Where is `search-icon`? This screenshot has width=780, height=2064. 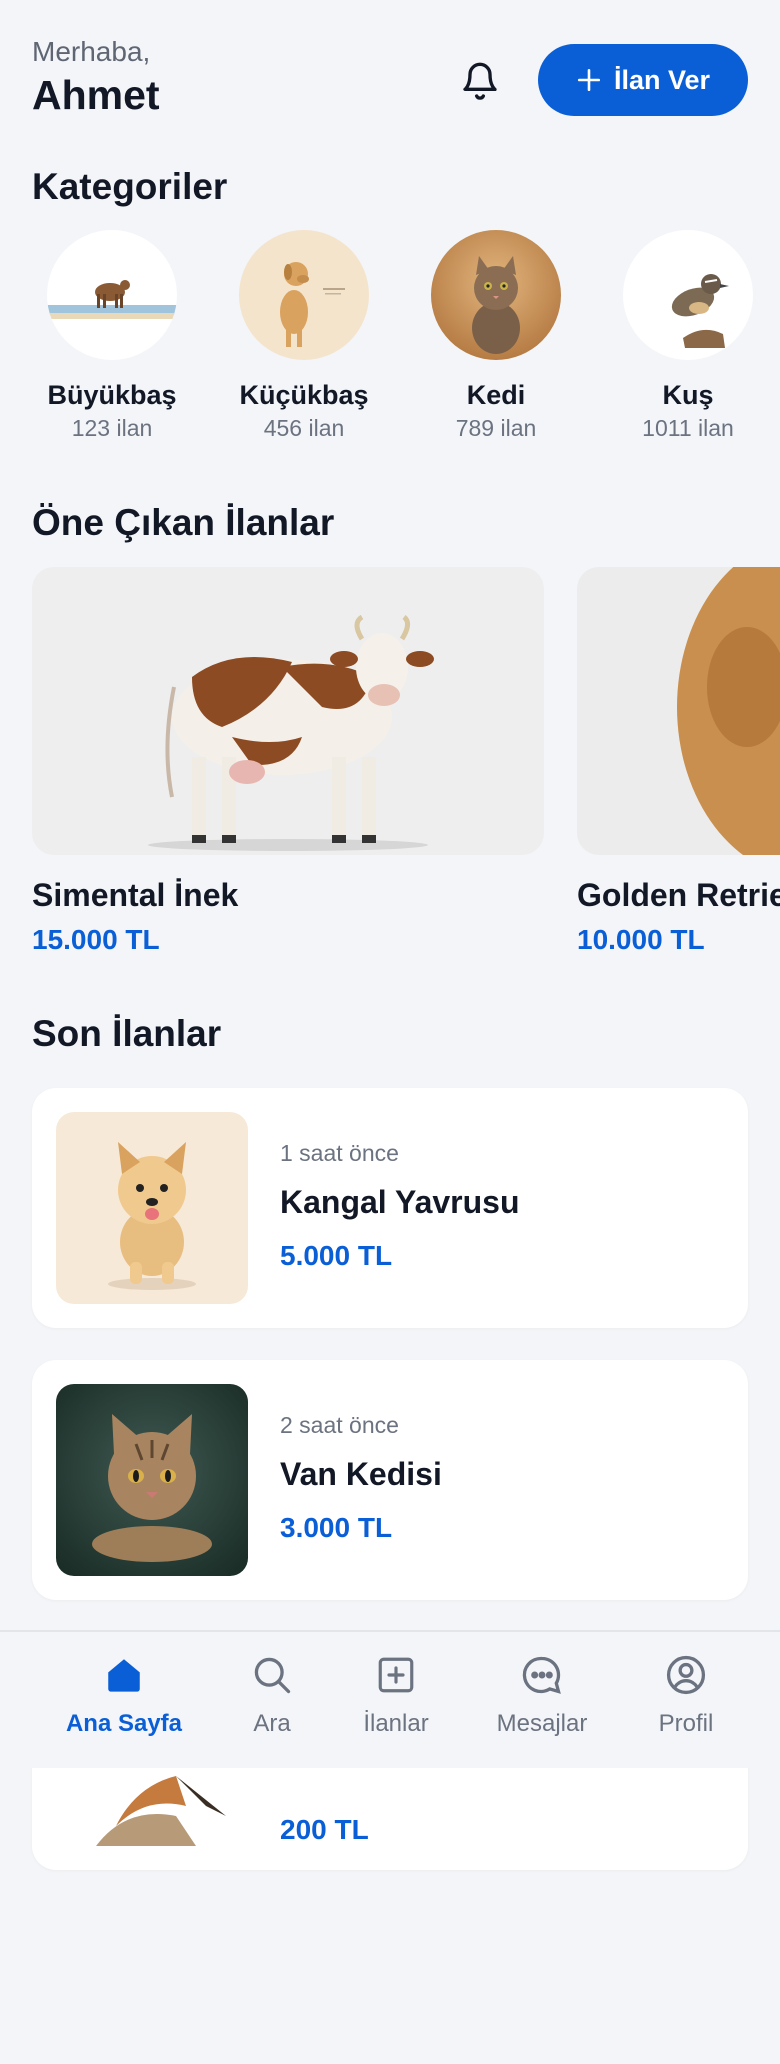
search-icon is located at coordinates (272, 1675).